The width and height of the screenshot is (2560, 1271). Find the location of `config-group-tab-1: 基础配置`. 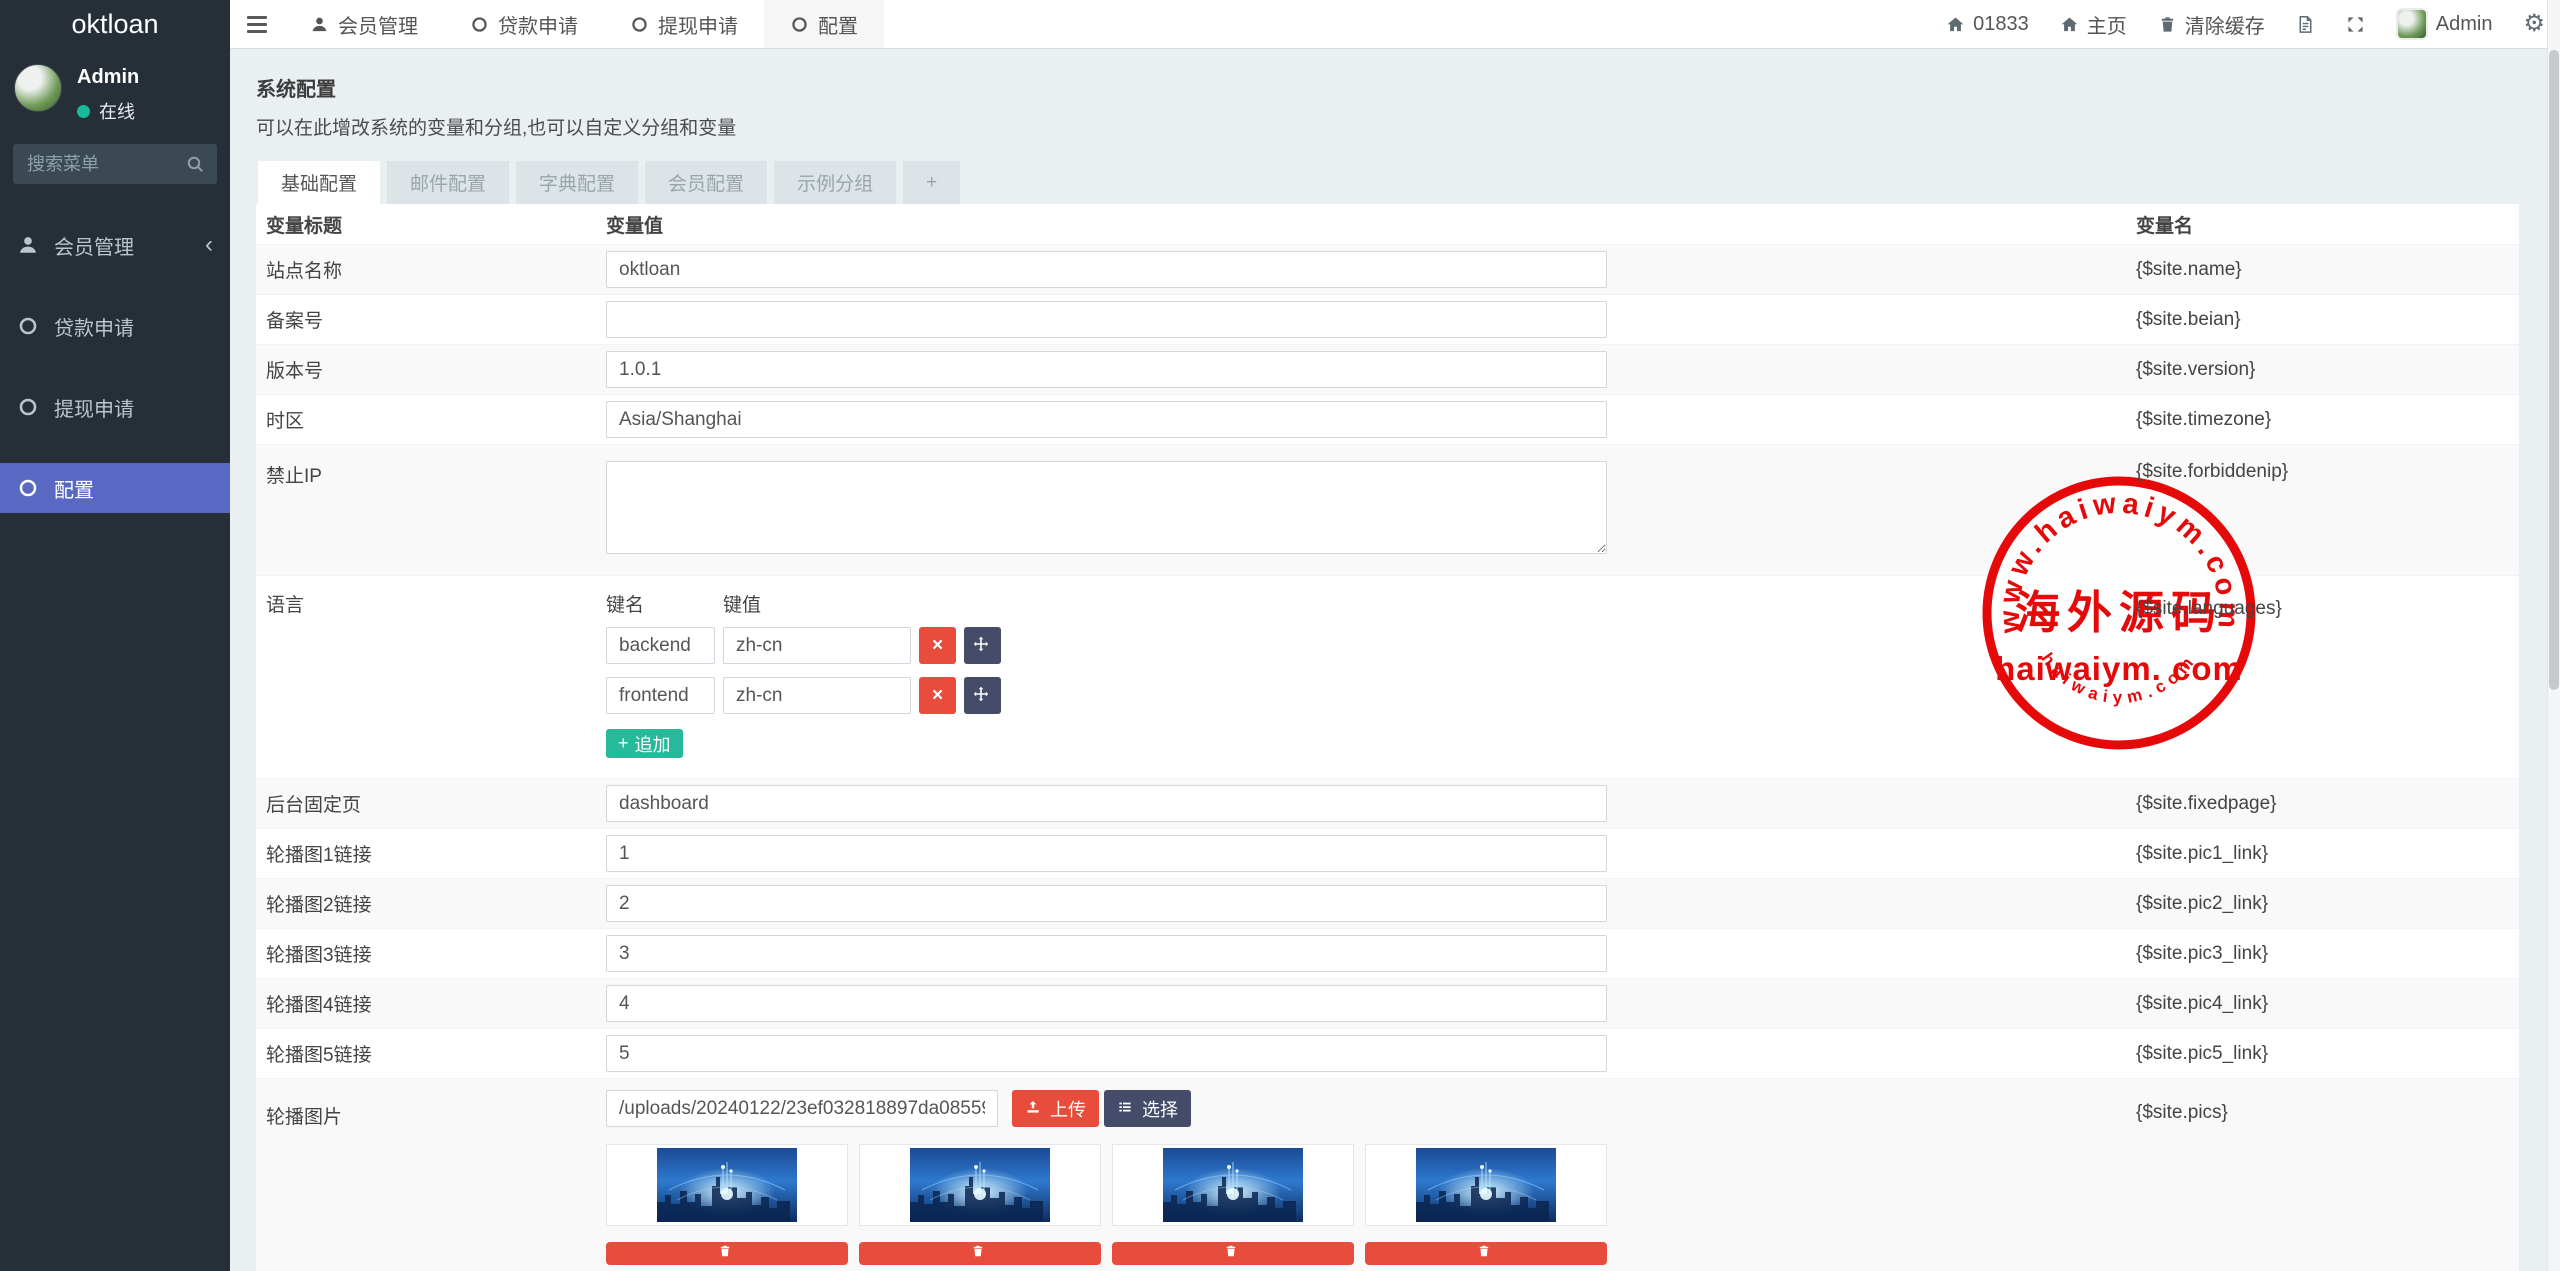

config-group-tab-1: 基础配置 is located at coordinates (319, 182).